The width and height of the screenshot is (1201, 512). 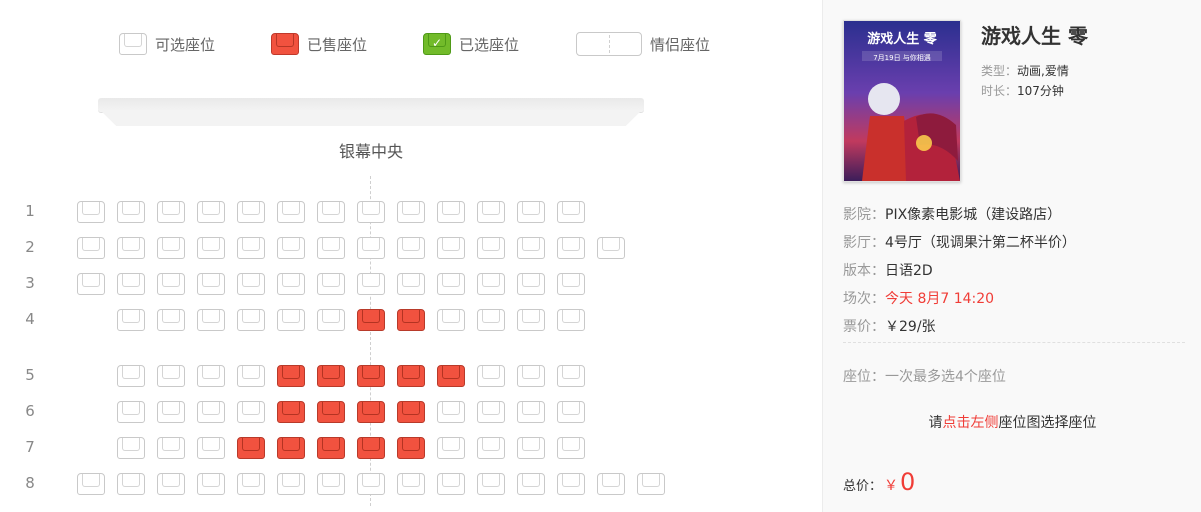 What do you see at coordinates (371, 118) in the screenshot?
I see `screen-base` at bounding box center [371, 118].